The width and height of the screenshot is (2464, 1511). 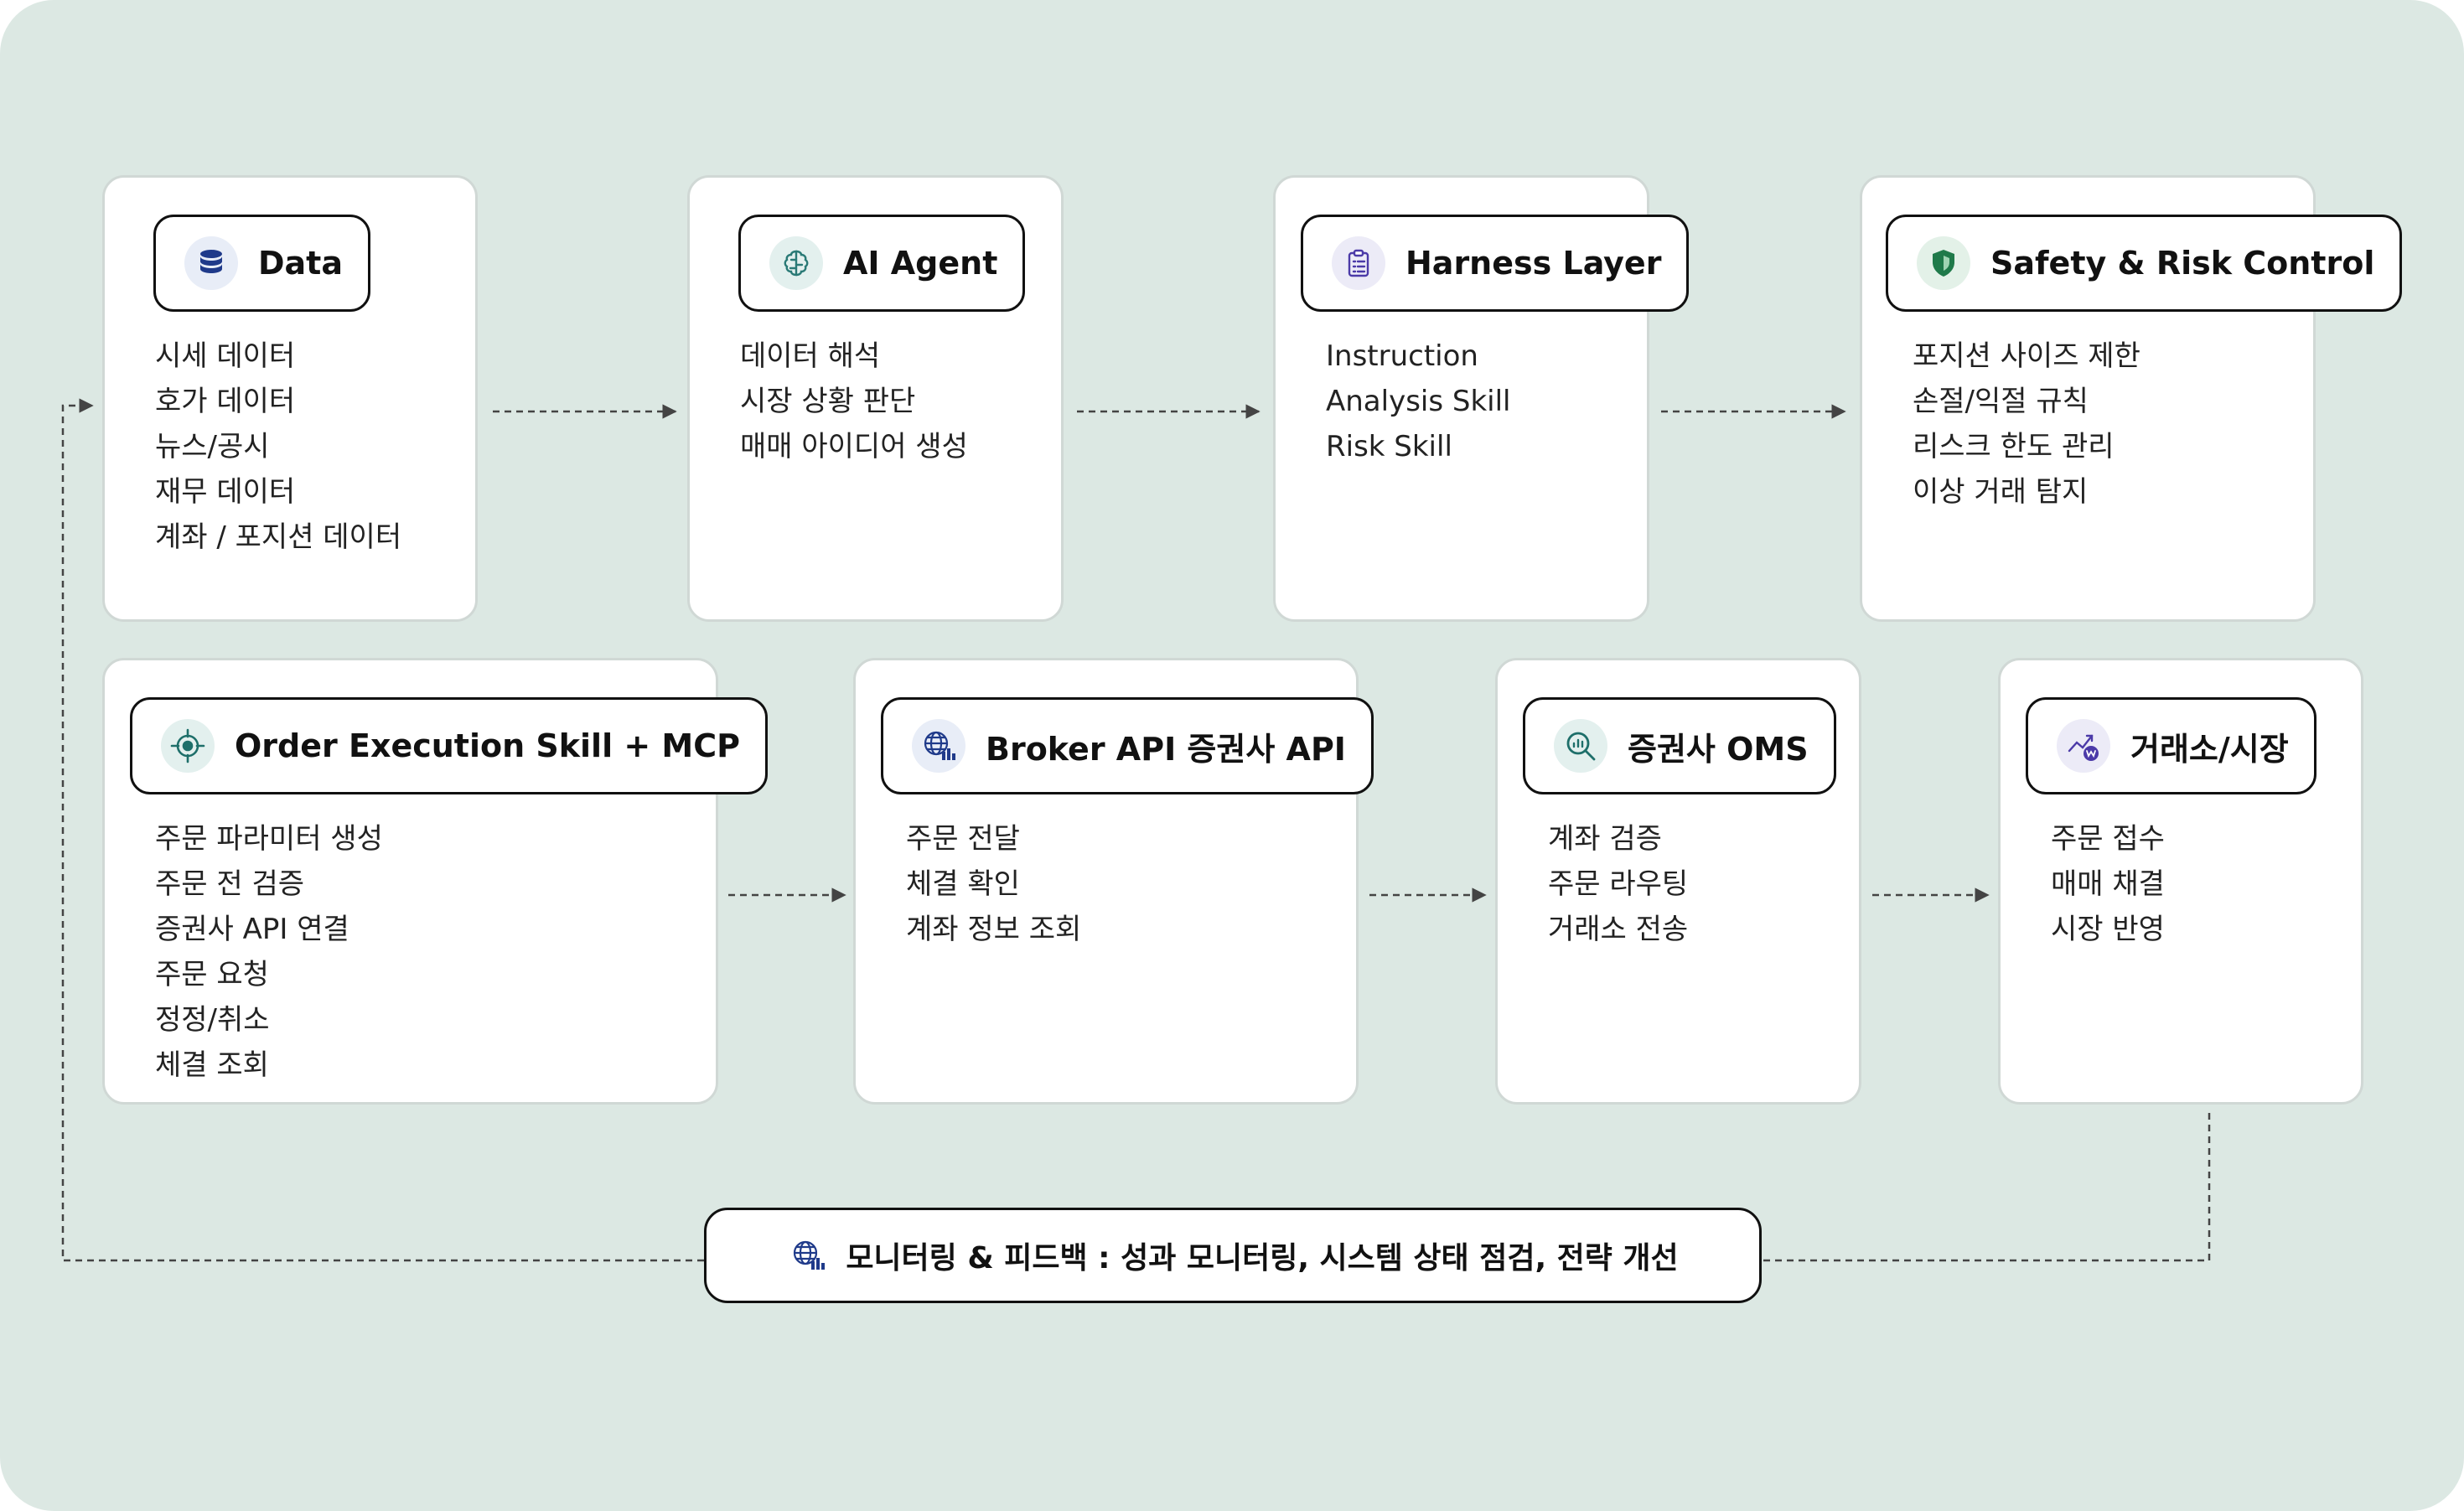 I want to click on list-item: 매매 채결, so click(x=2108, y=884).